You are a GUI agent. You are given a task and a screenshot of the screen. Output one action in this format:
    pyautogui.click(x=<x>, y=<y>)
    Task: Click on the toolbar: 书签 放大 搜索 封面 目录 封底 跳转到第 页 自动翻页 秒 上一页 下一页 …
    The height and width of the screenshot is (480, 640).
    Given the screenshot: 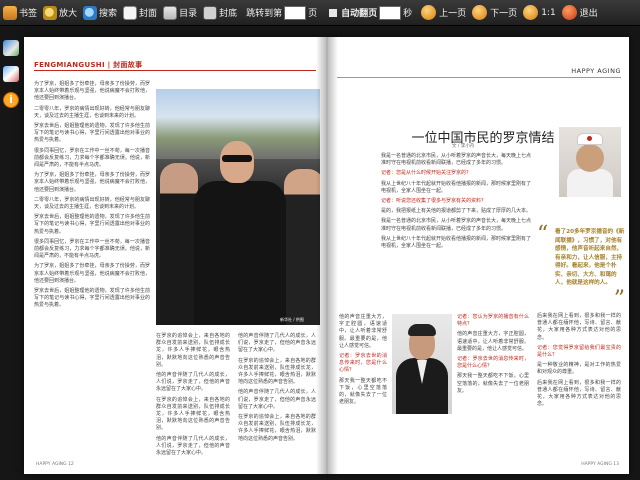 What is the action you would take?
    pyautogui.click(x=320, y=13)
    